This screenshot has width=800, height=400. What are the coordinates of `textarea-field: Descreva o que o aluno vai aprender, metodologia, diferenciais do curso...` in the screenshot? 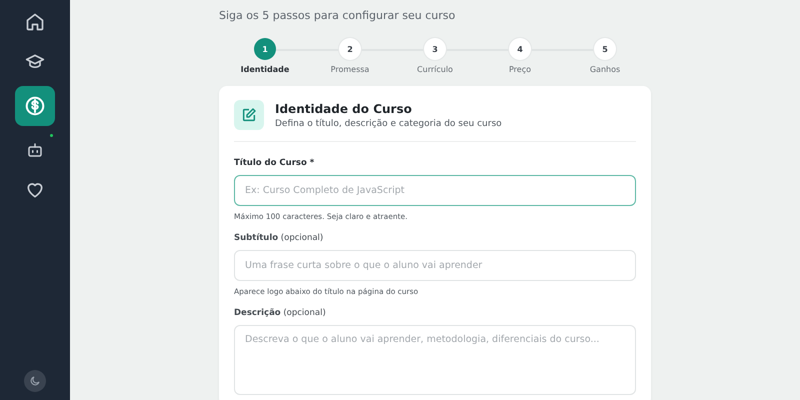 It's located at (435, 360).